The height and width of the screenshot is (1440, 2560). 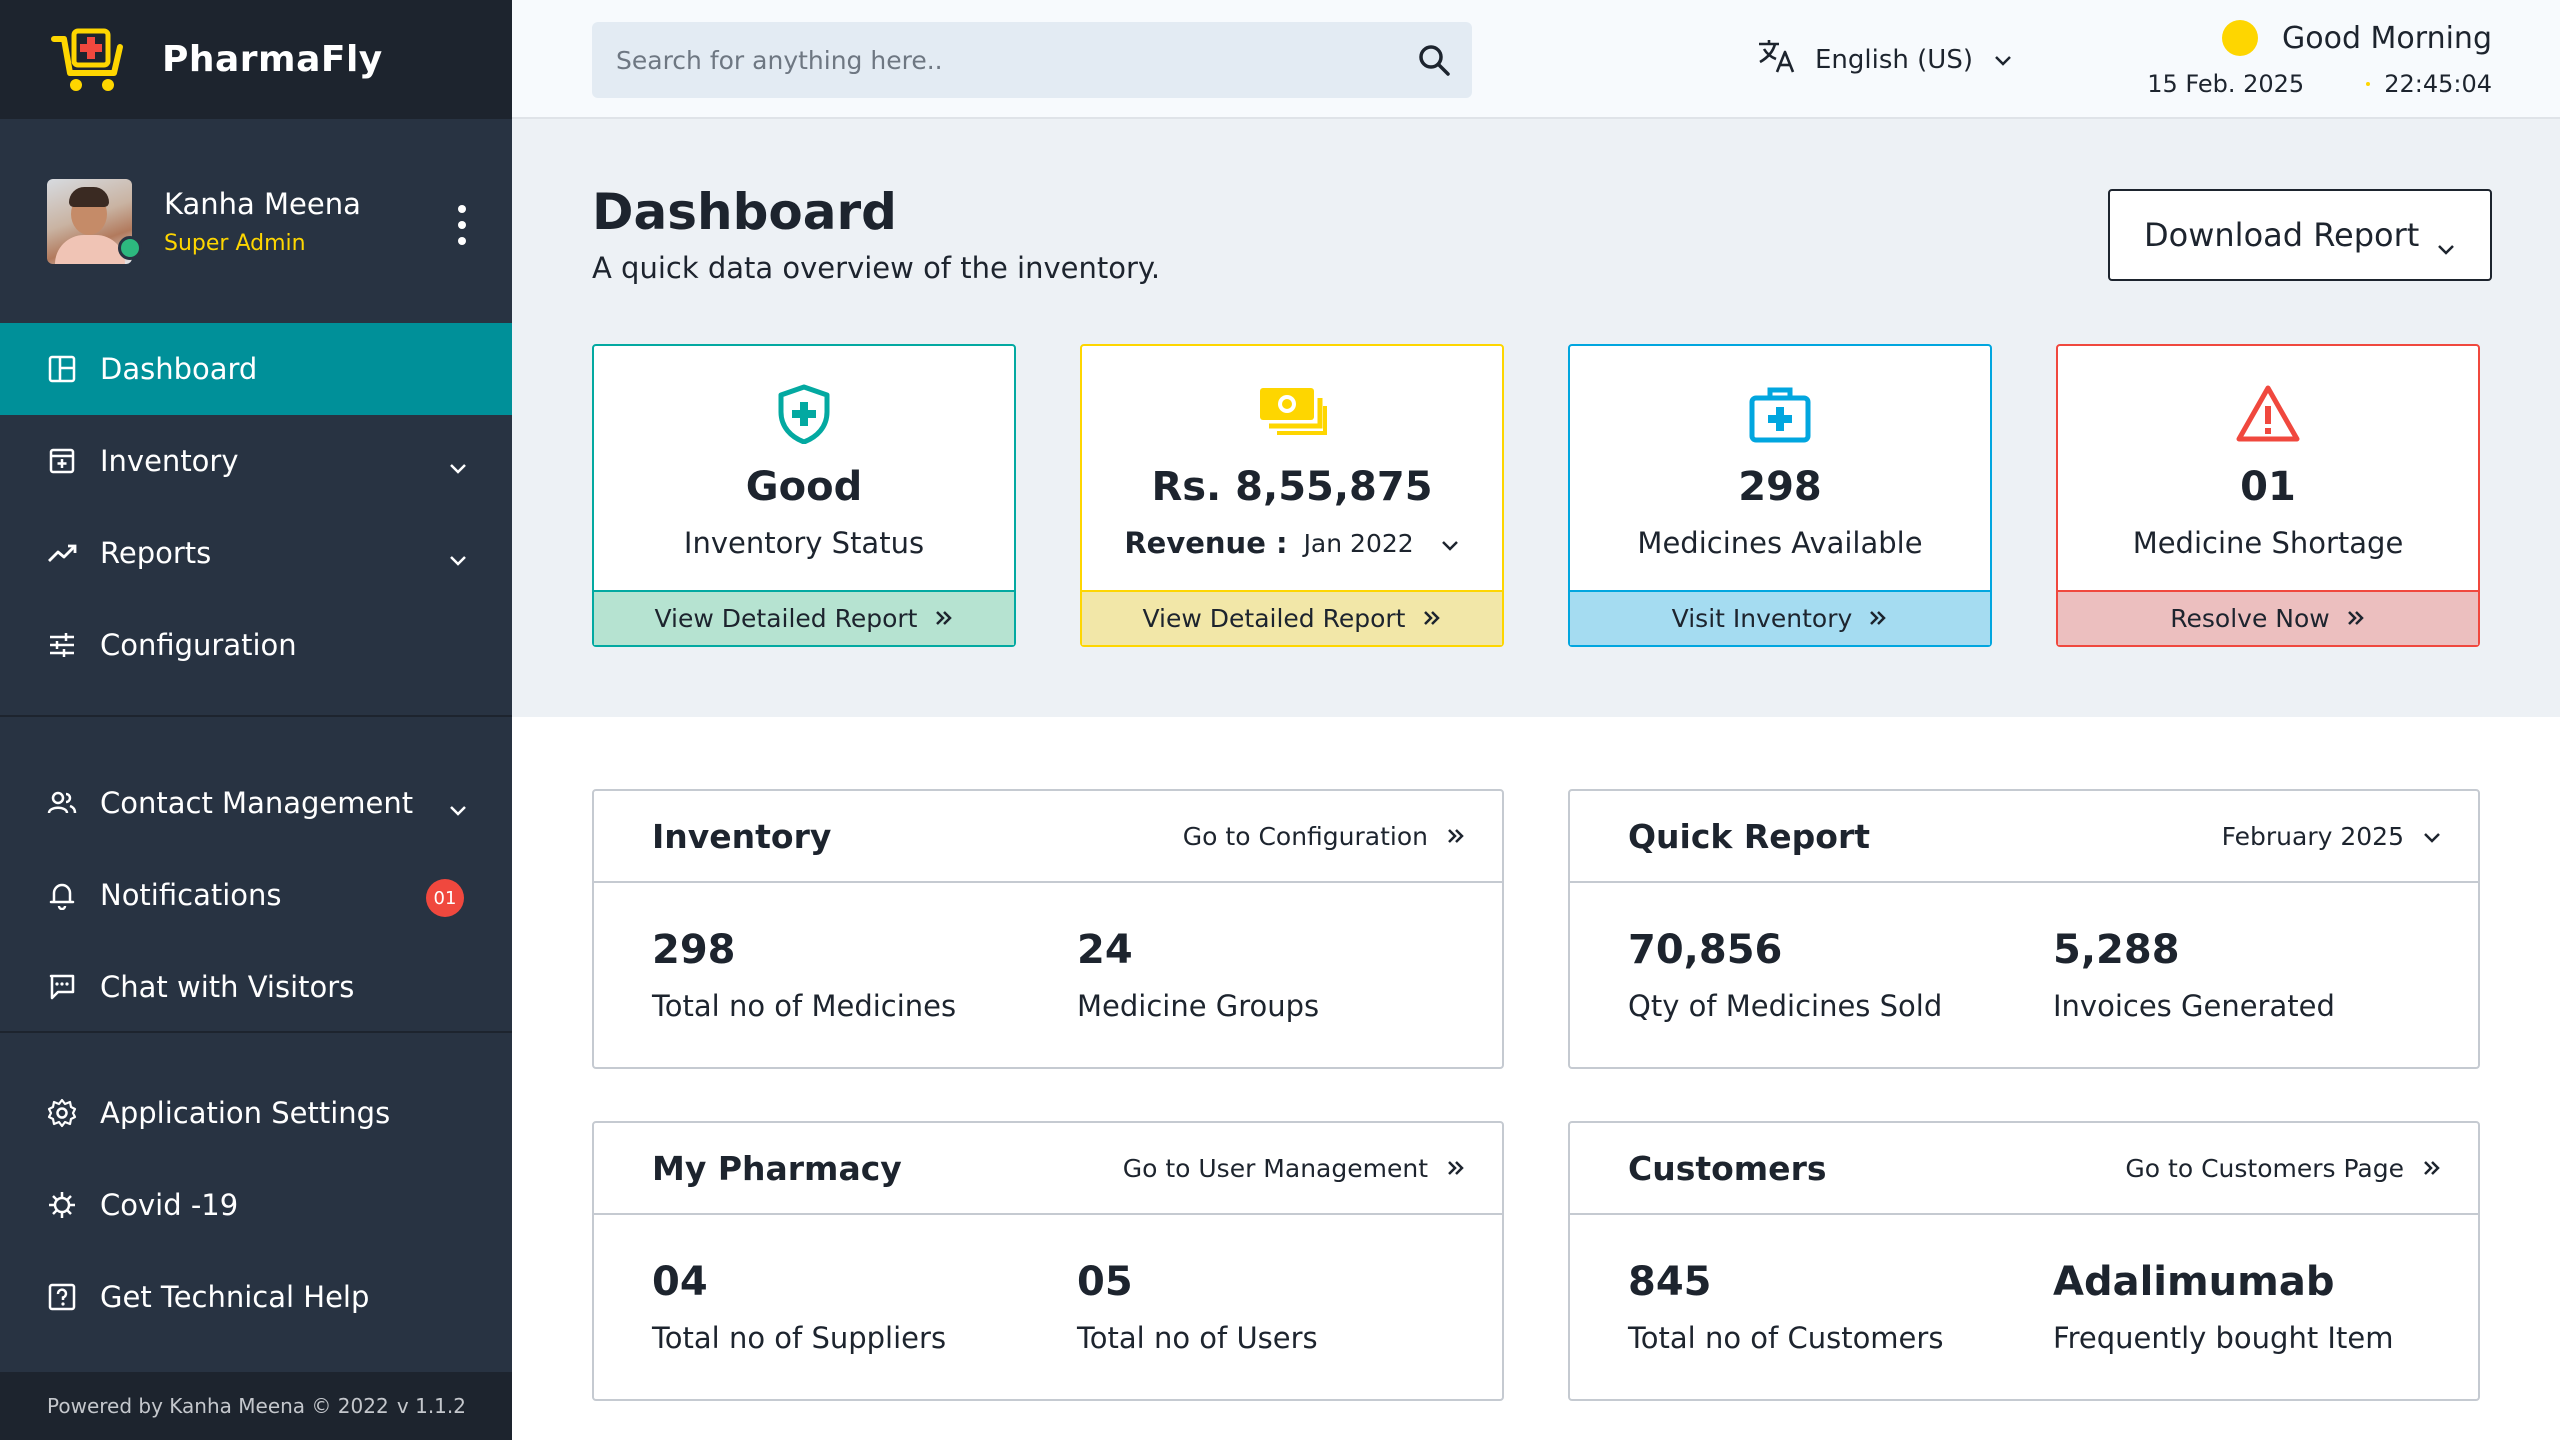 I want to click on sidebar-item-label: Inventory, so click(x=169, y=461).